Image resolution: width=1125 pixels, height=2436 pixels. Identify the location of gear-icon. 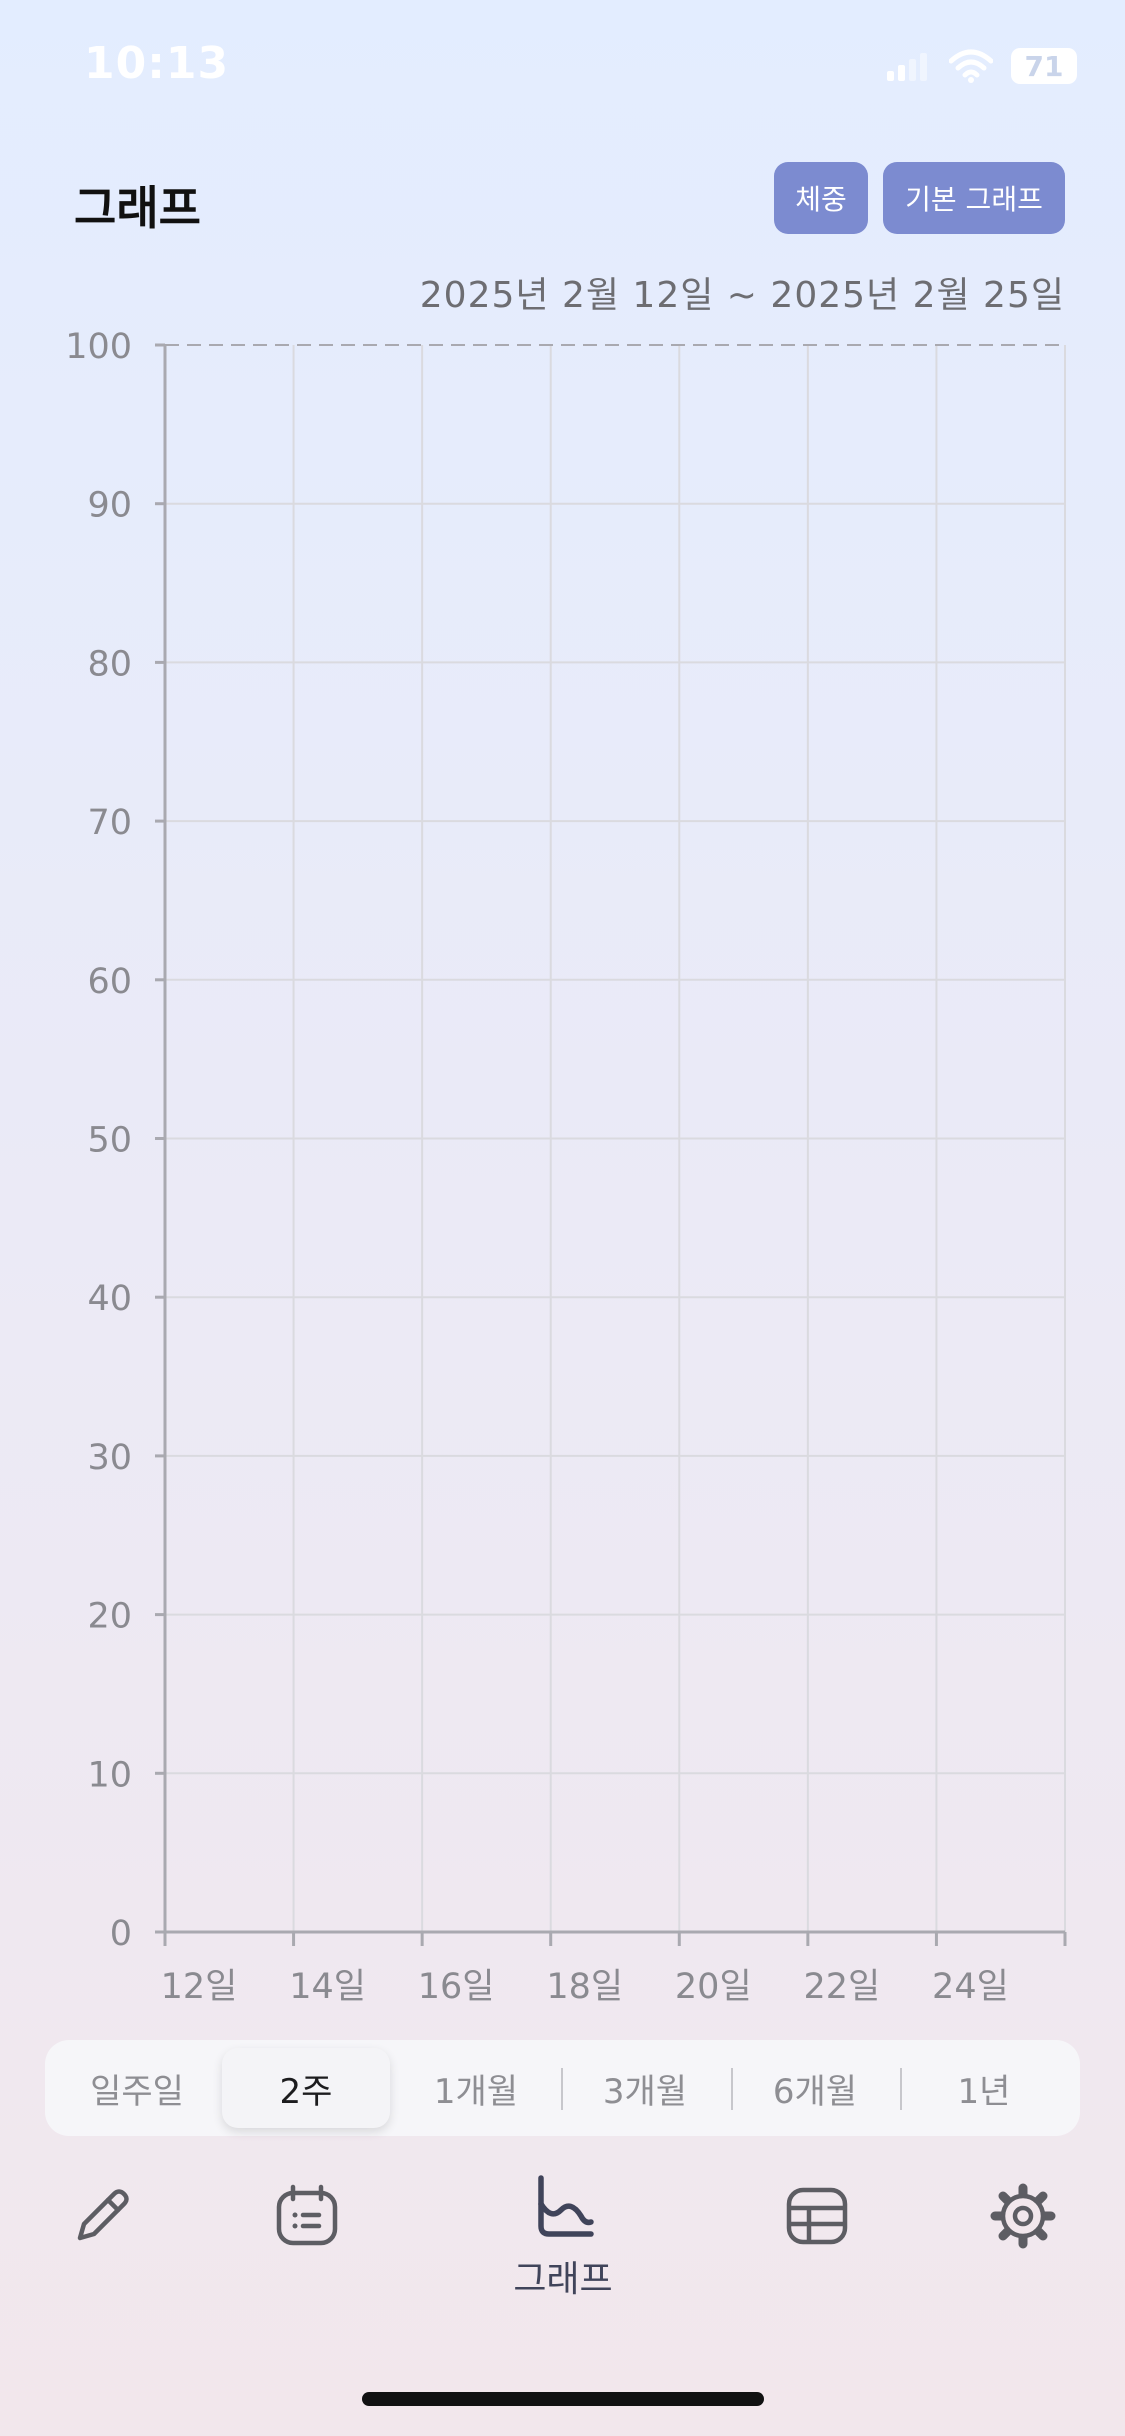
(1023, 2216).